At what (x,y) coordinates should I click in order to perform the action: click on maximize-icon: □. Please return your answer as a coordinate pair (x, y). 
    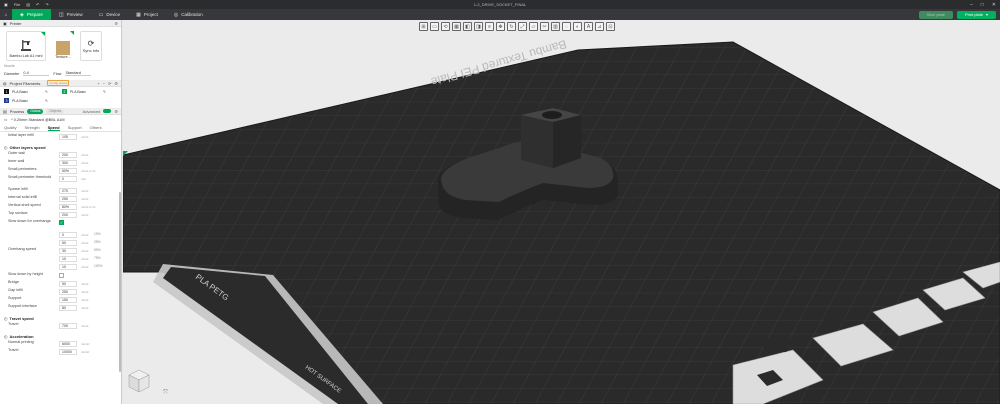
    Looking at the image, I should click on (982, 5).